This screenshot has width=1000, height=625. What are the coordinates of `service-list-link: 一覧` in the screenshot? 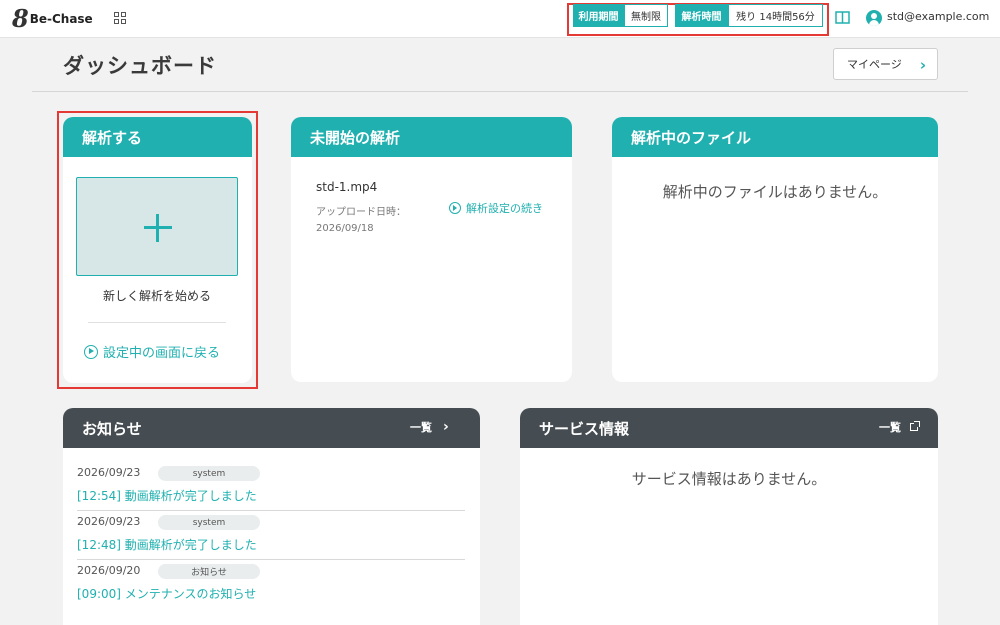 It's located at (899, 427).